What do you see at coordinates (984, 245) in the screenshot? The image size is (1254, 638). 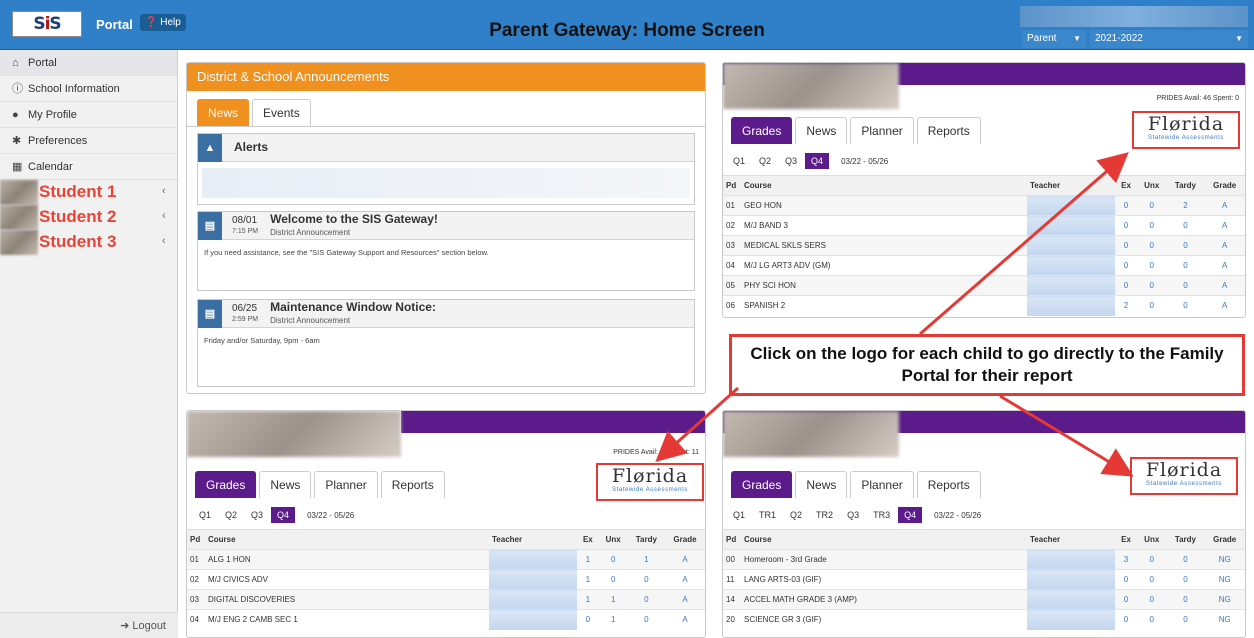 I see `table-row: 03 MEDICAL SKLS SERS 0 0 0 A` at bounding box center [984, 245].